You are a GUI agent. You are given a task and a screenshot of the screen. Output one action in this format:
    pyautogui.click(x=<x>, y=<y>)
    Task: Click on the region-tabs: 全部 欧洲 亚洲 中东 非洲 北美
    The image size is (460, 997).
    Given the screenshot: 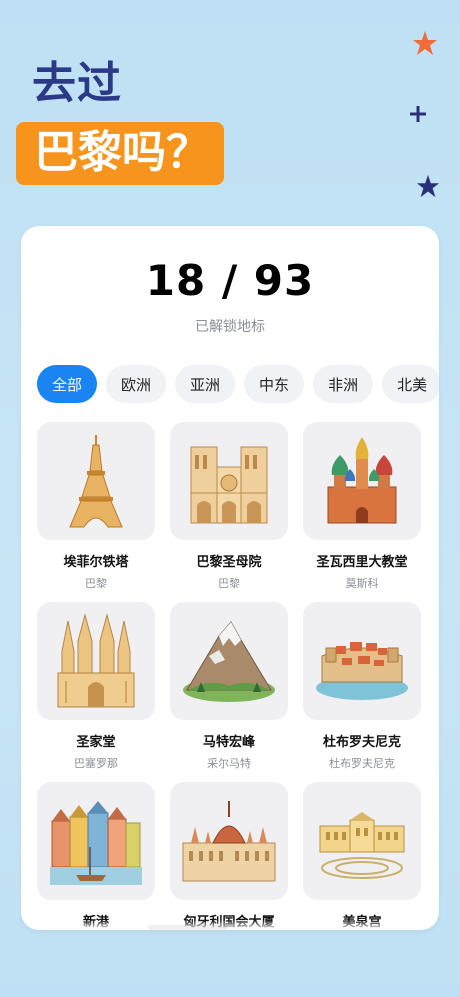 What is the action you would take?
    pyautogui.click(x=238, y=384)
    